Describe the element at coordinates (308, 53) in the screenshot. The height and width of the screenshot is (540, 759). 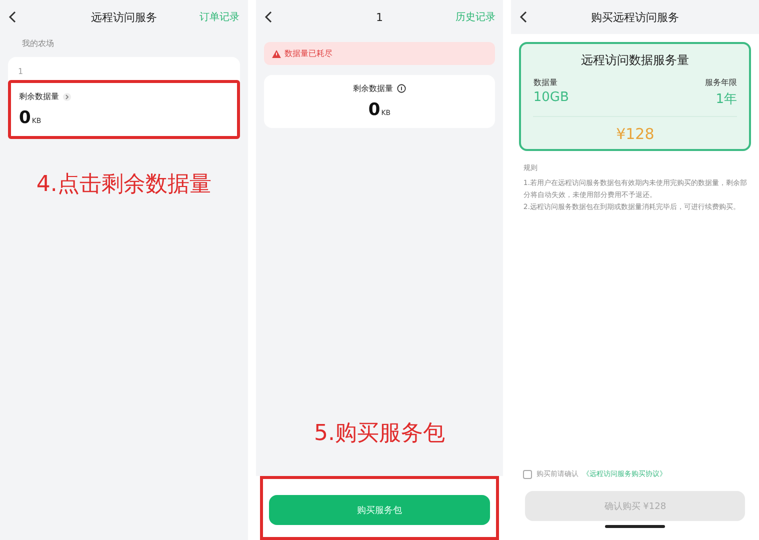
I see `alert-text: 数据量已耗尽` at that location.